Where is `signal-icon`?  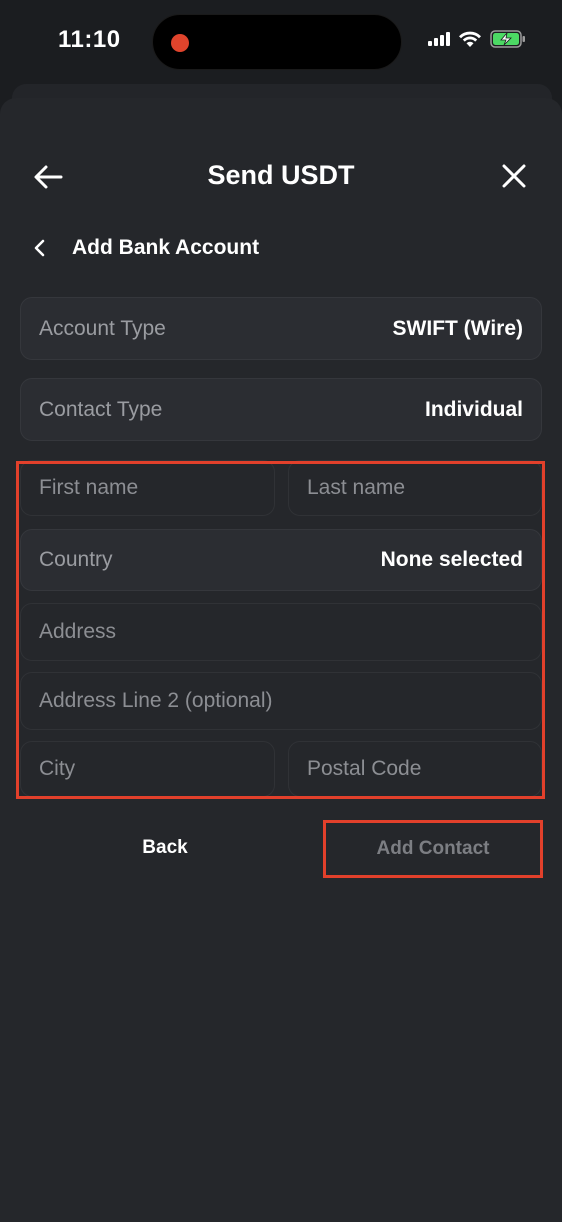
signal-icon is located at coordinates (439, 39).